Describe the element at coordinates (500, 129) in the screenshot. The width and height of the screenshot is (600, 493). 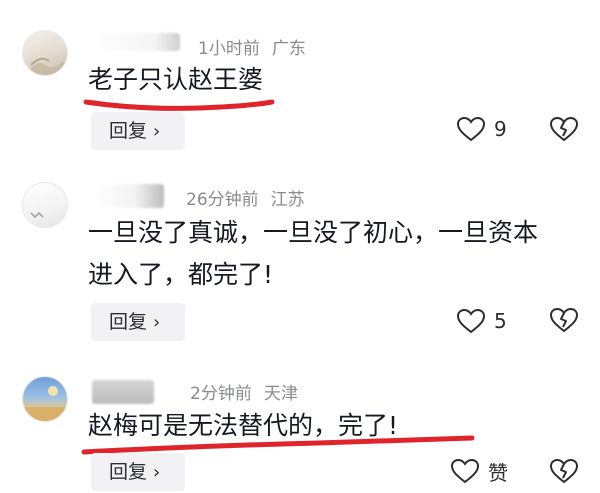
I see `like-count: 9` at that location.